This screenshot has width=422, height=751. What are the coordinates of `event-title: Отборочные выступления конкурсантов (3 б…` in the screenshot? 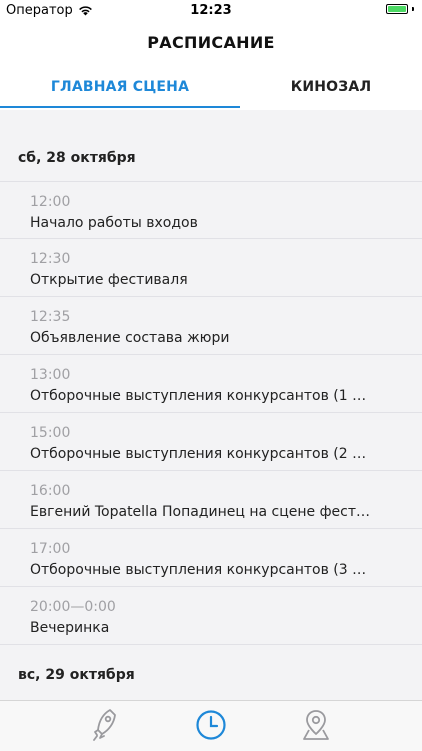 It's located at (201, 570).